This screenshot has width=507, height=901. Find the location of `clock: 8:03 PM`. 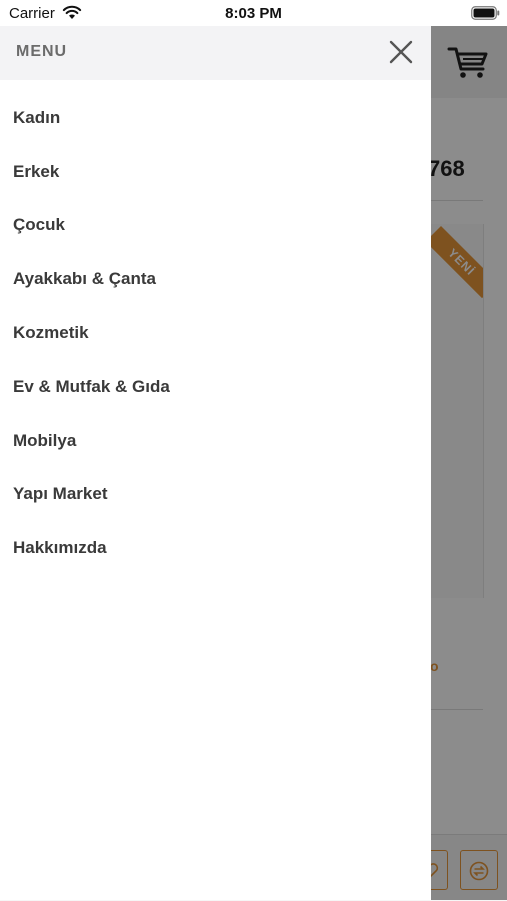

clock: 8:03 PM is located at coordinates (253, 13).